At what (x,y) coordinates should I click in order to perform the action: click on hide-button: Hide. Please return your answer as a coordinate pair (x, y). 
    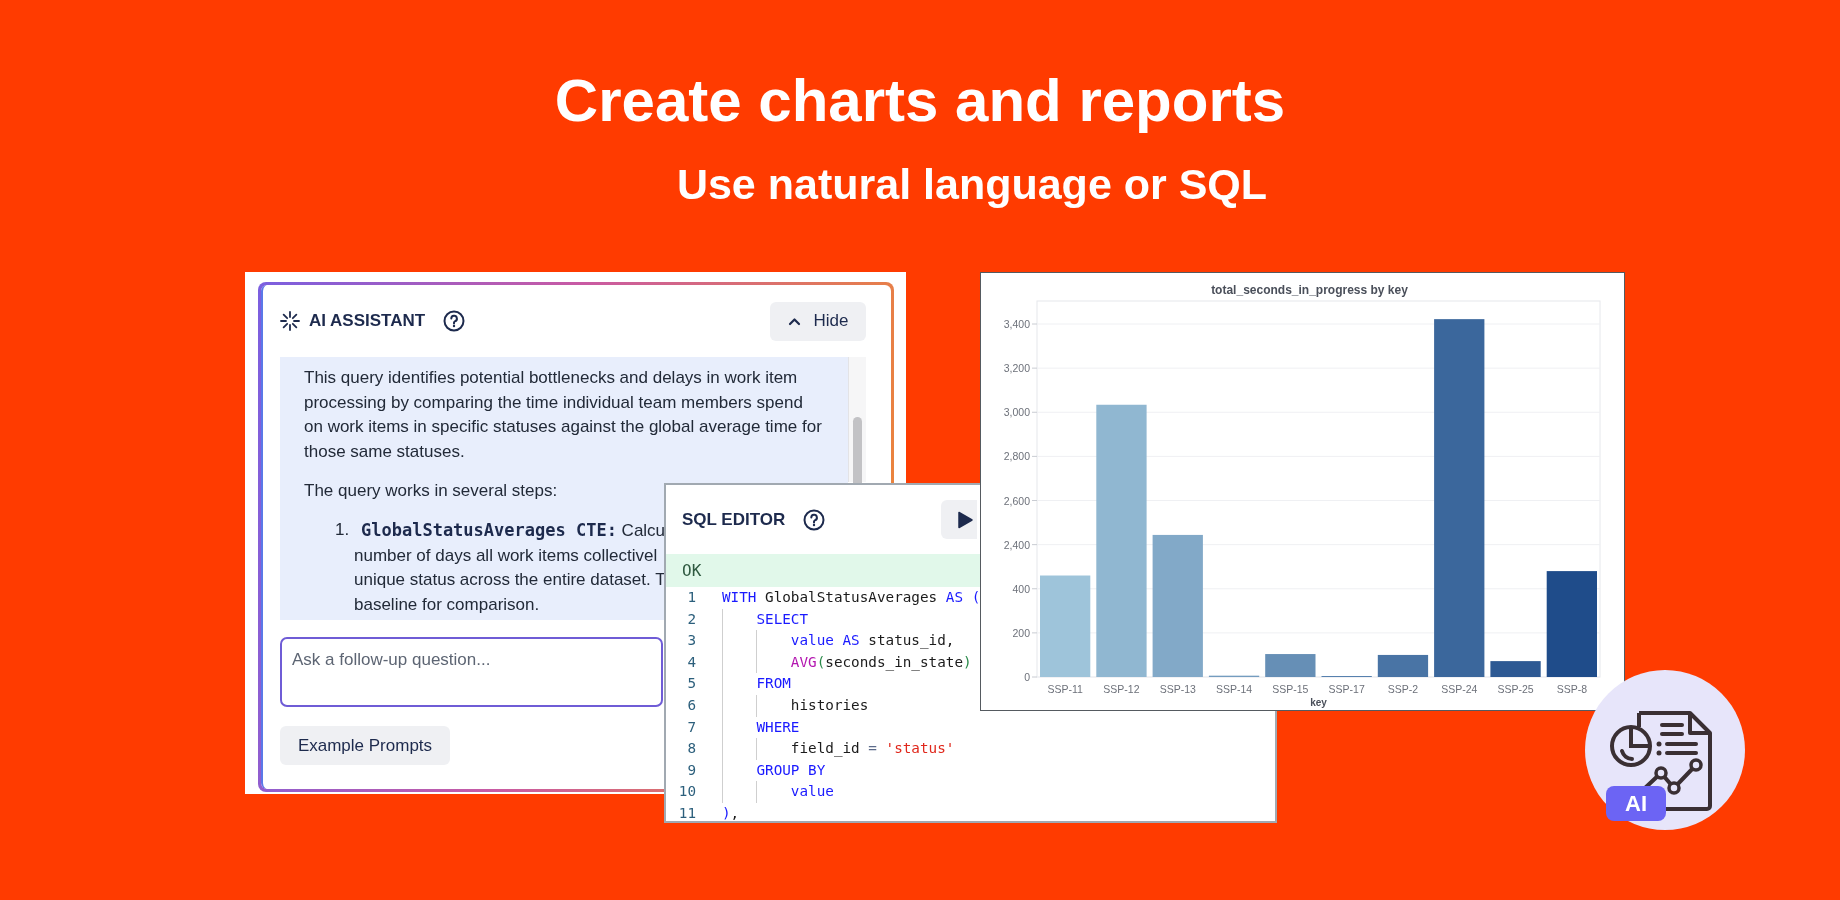
    Looking at the image, I should click on (818, 321).